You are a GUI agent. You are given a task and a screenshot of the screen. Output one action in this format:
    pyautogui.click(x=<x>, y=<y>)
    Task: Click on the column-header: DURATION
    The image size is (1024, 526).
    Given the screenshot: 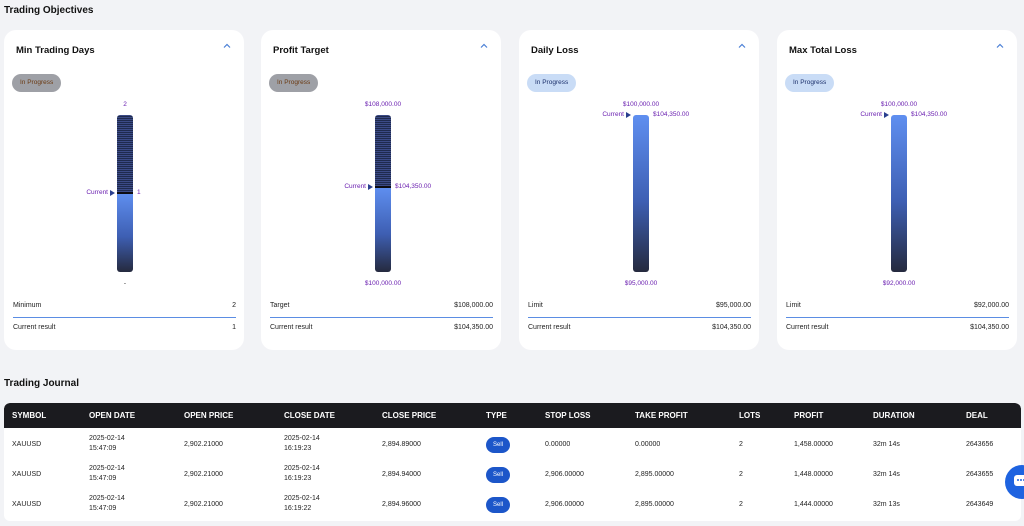 What is the action you would take?
    pyautogui.click(x=894, y=415)
    